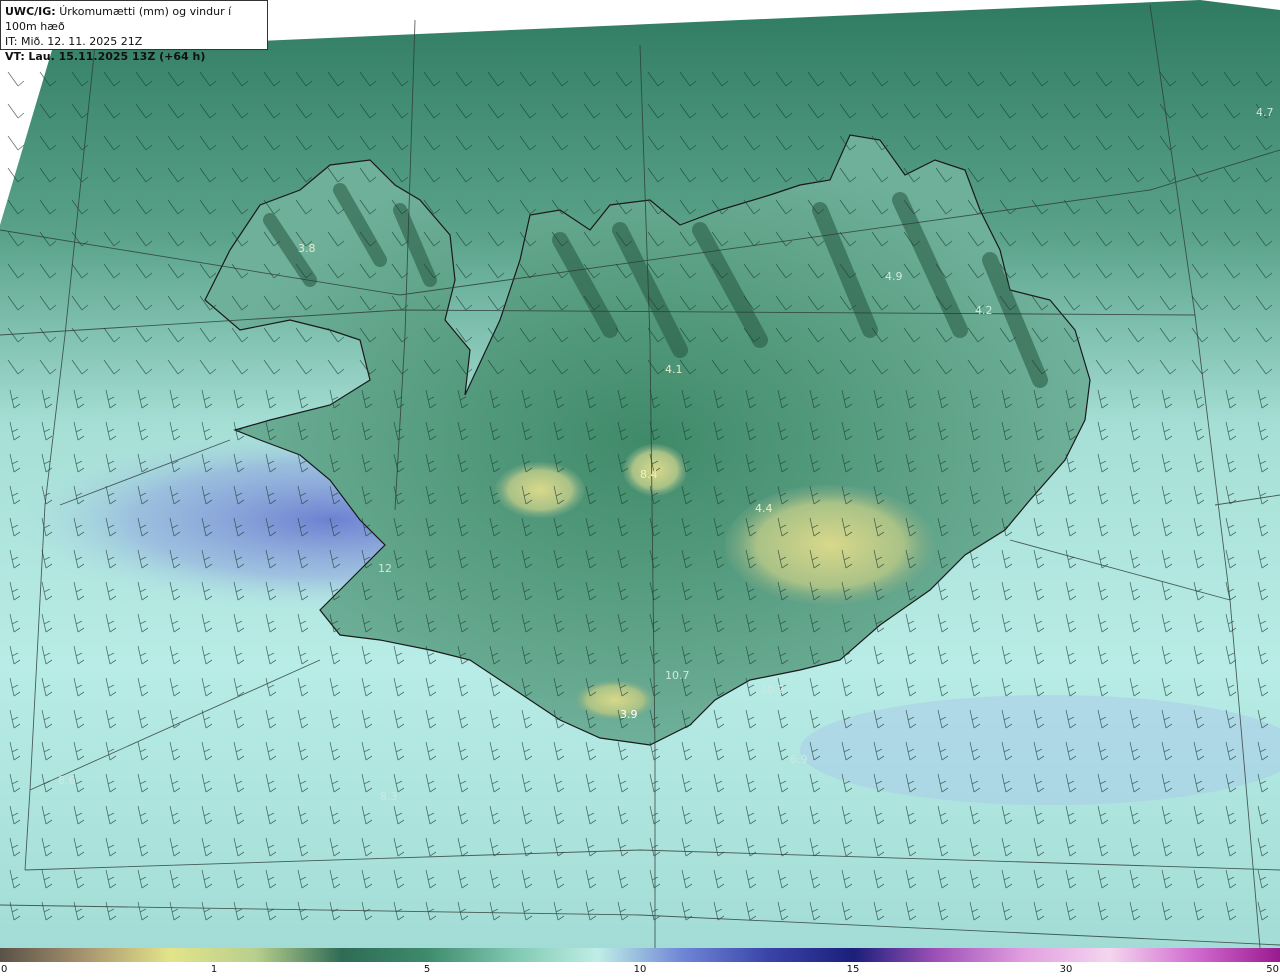  I want to click on issue-time: IT: Mið. 12. 11. 2025 21Z, so click(74, 41).